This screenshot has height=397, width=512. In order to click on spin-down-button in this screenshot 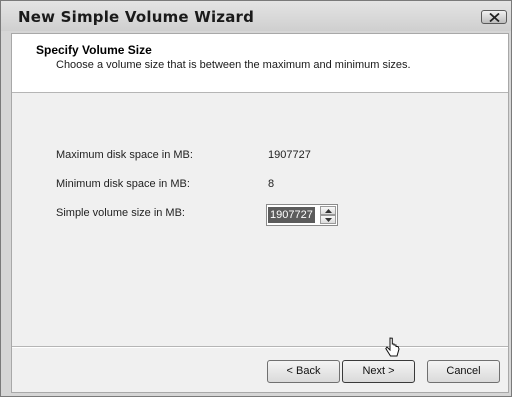, I will do `click(328, 219)`.